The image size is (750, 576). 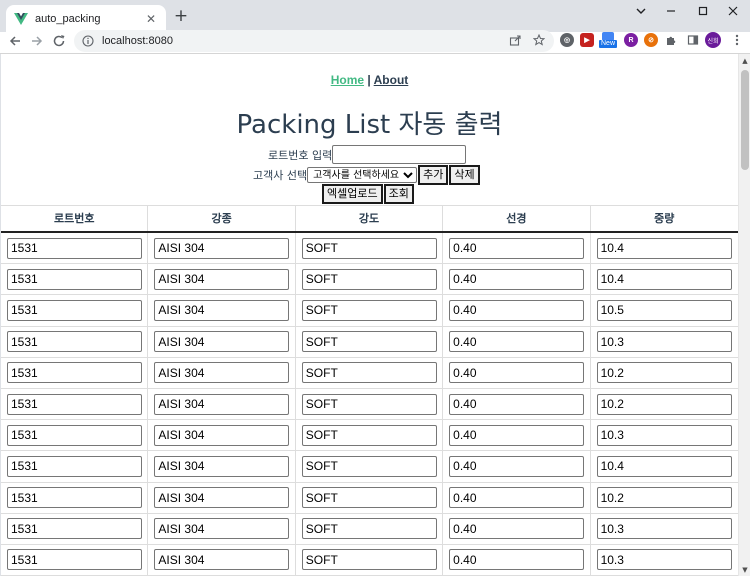 I want to click on scroll-up-icon: ▲, so click(x=745, y=61).